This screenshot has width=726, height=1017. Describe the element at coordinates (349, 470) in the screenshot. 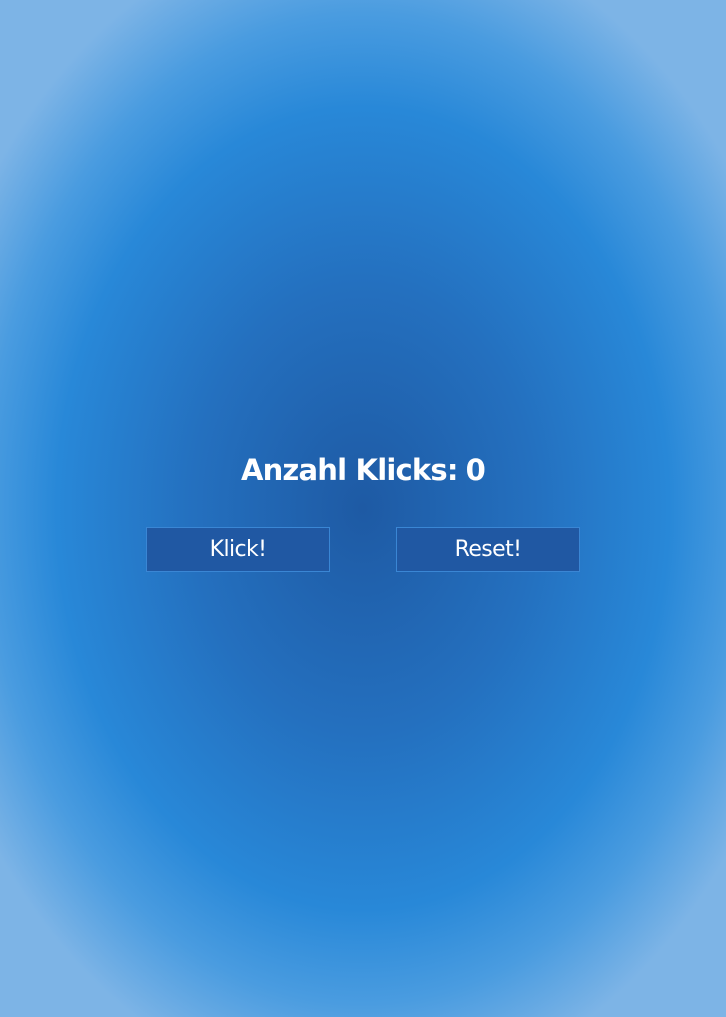

I see `counter-label: Anzahl Klicks:` at that location.